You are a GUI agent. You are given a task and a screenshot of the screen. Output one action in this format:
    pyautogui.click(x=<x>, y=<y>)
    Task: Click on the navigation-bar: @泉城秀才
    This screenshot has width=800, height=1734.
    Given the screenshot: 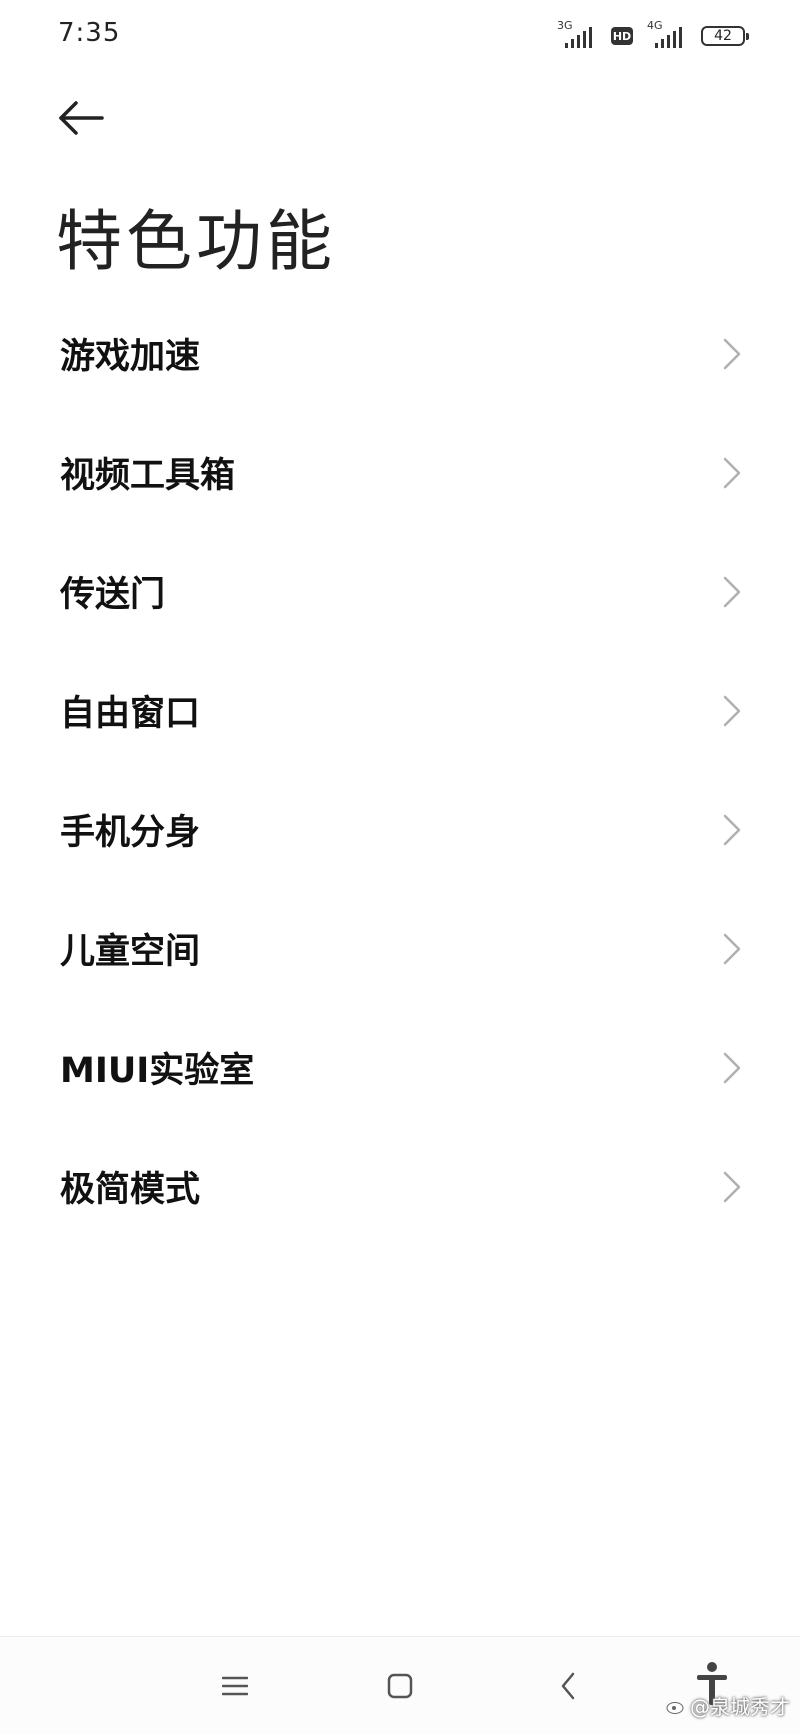 What is the action you would take?
    pyautogui.click(x=400, y=1685)
    